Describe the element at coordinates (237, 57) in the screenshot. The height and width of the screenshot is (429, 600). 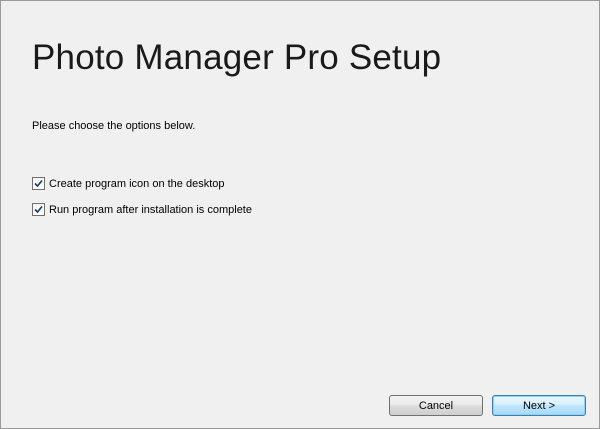
I see `setup-title: Photo Manager Pro Setup` at that location.